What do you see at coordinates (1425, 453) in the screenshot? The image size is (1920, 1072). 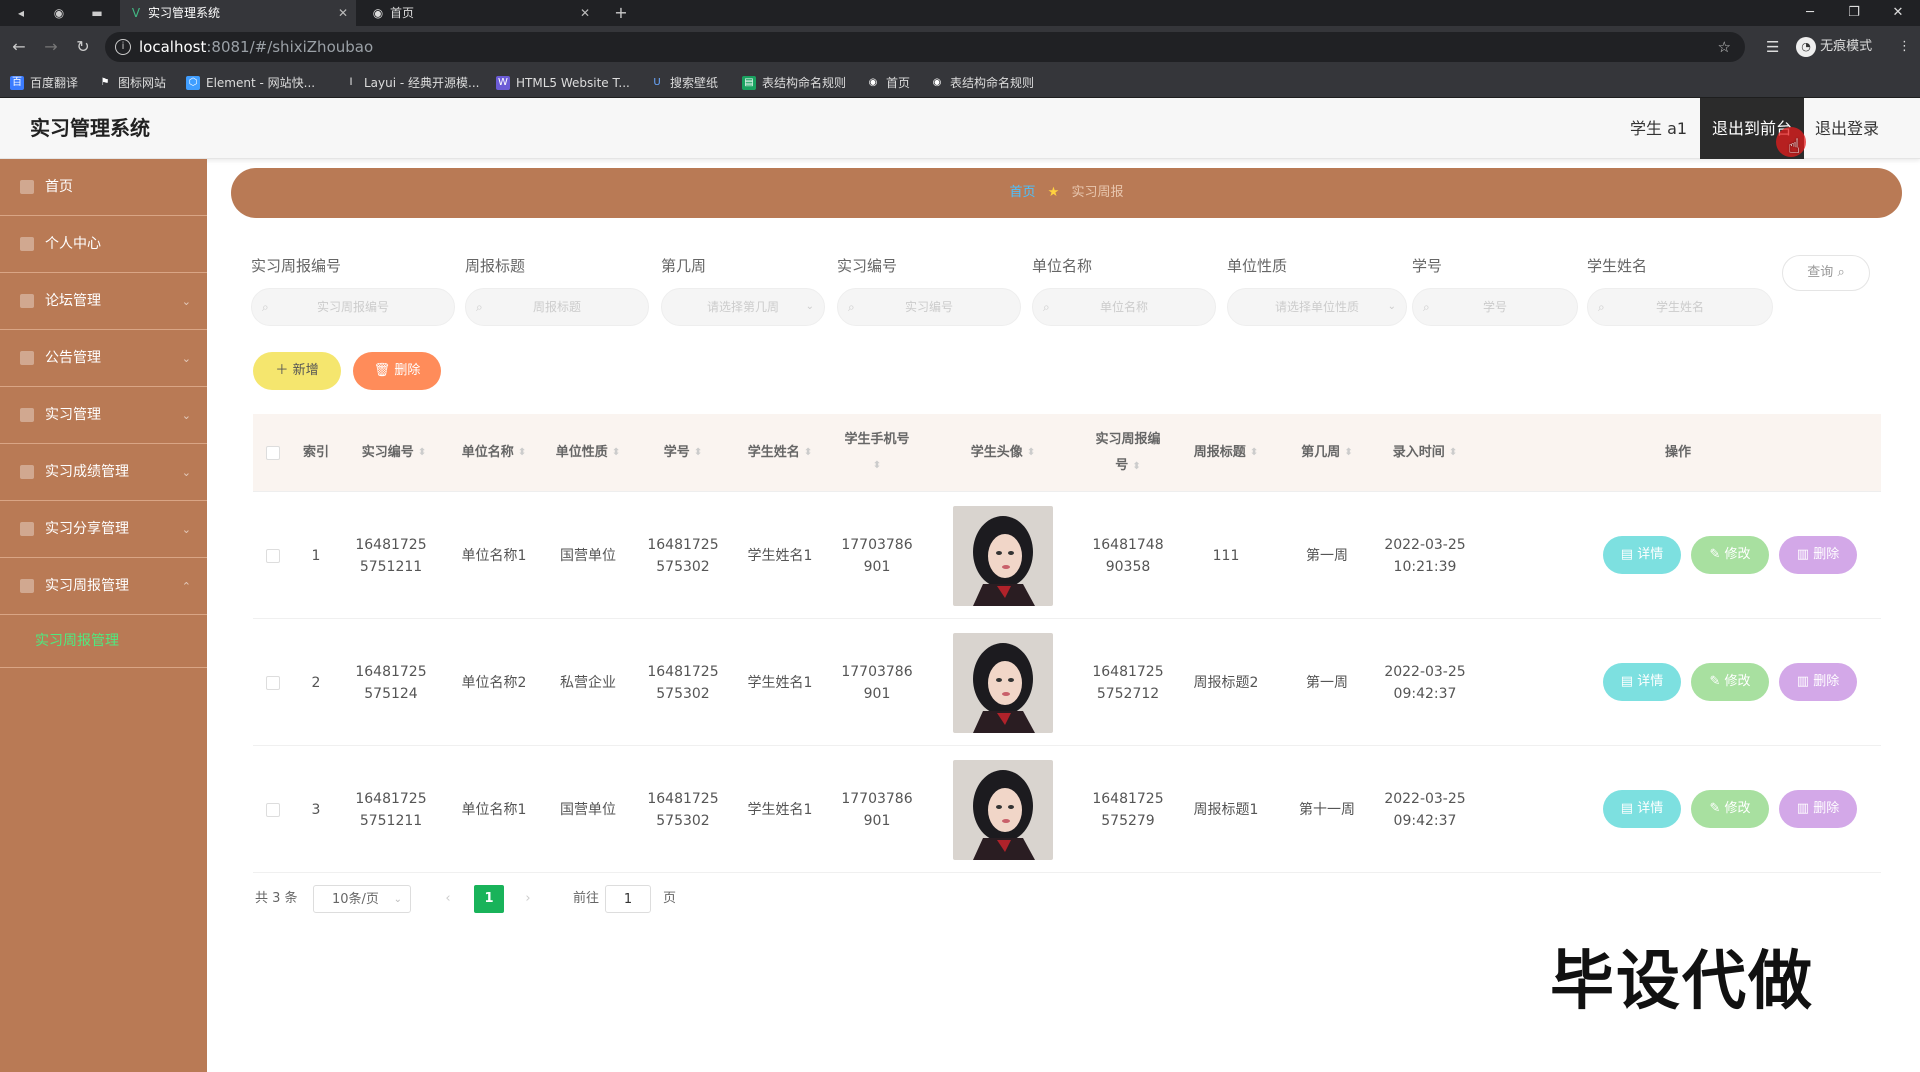 I see `col-created: 录入时间 ⬍` at bounding box center [1425, 453].